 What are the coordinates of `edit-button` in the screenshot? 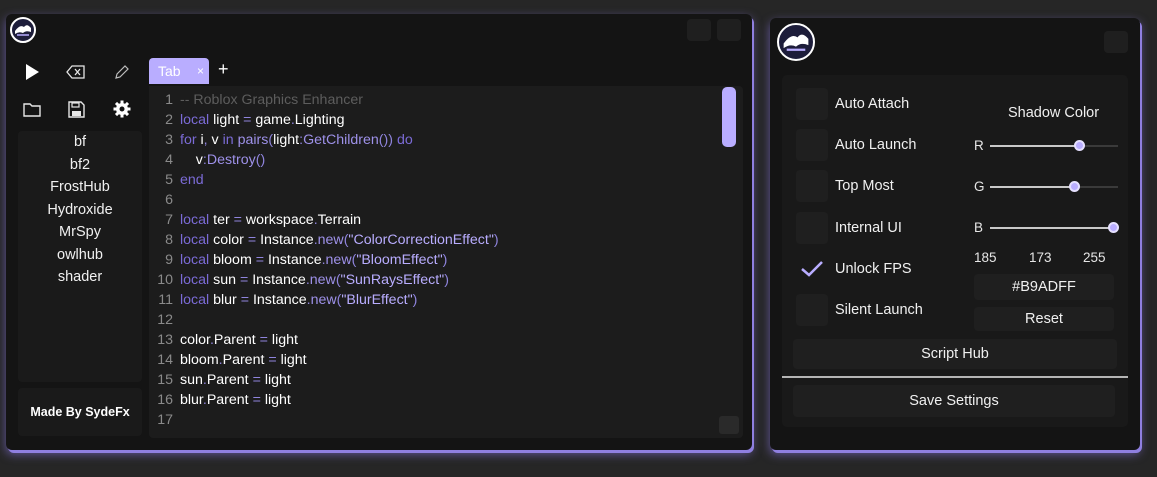 It's located at (122, 72).